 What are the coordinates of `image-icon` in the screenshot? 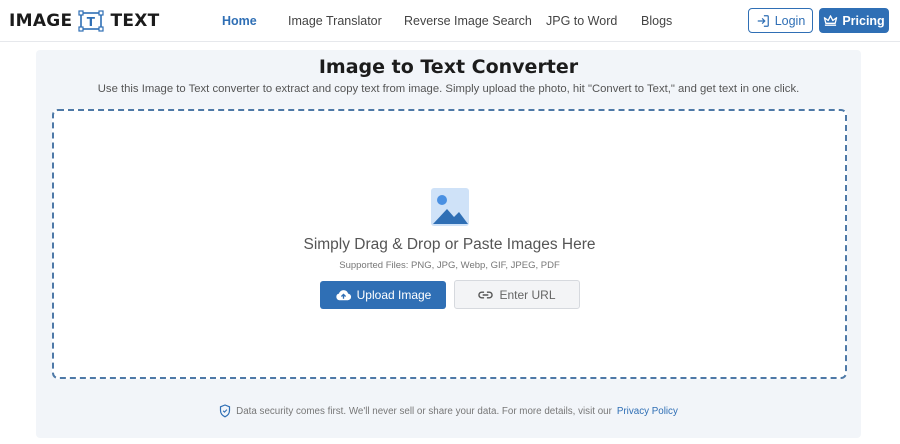 It's located at (450, 207).